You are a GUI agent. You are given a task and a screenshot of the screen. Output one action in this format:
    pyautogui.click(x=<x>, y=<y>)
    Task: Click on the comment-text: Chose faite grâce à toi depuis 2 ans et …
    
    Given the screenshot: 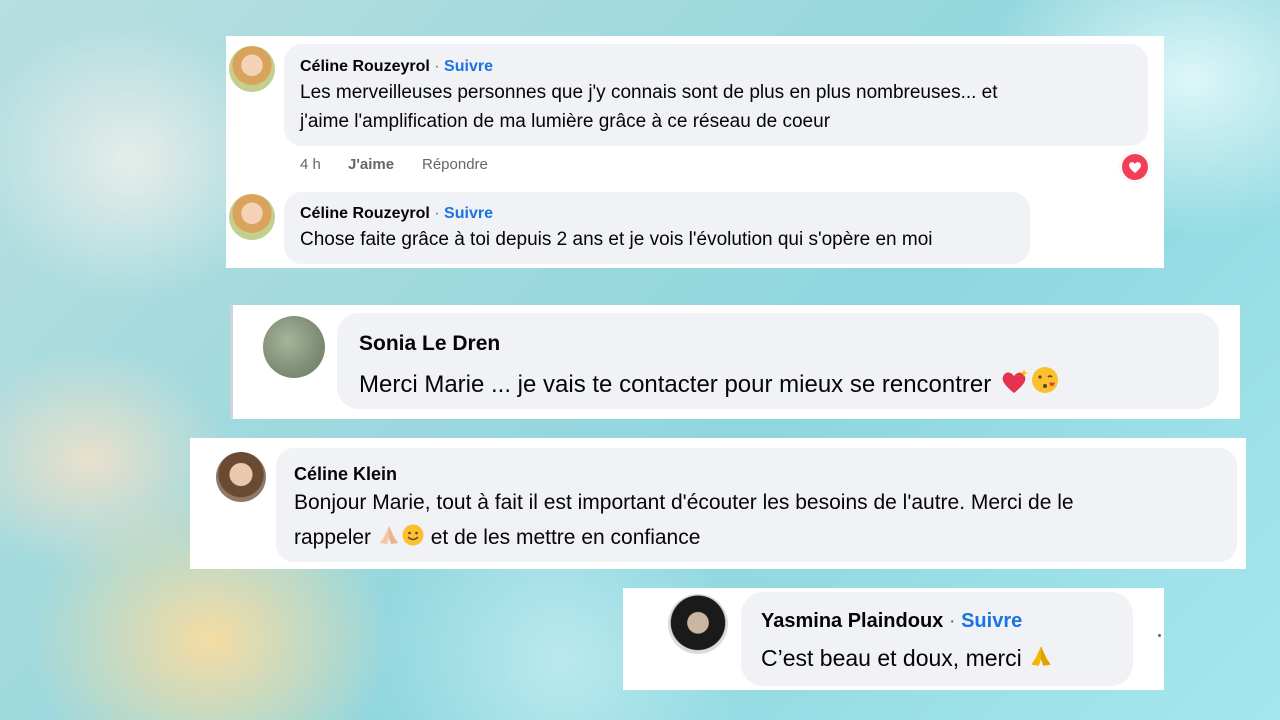 What is the action you would take?
    pyautogui.click(x=616, y=239)
    